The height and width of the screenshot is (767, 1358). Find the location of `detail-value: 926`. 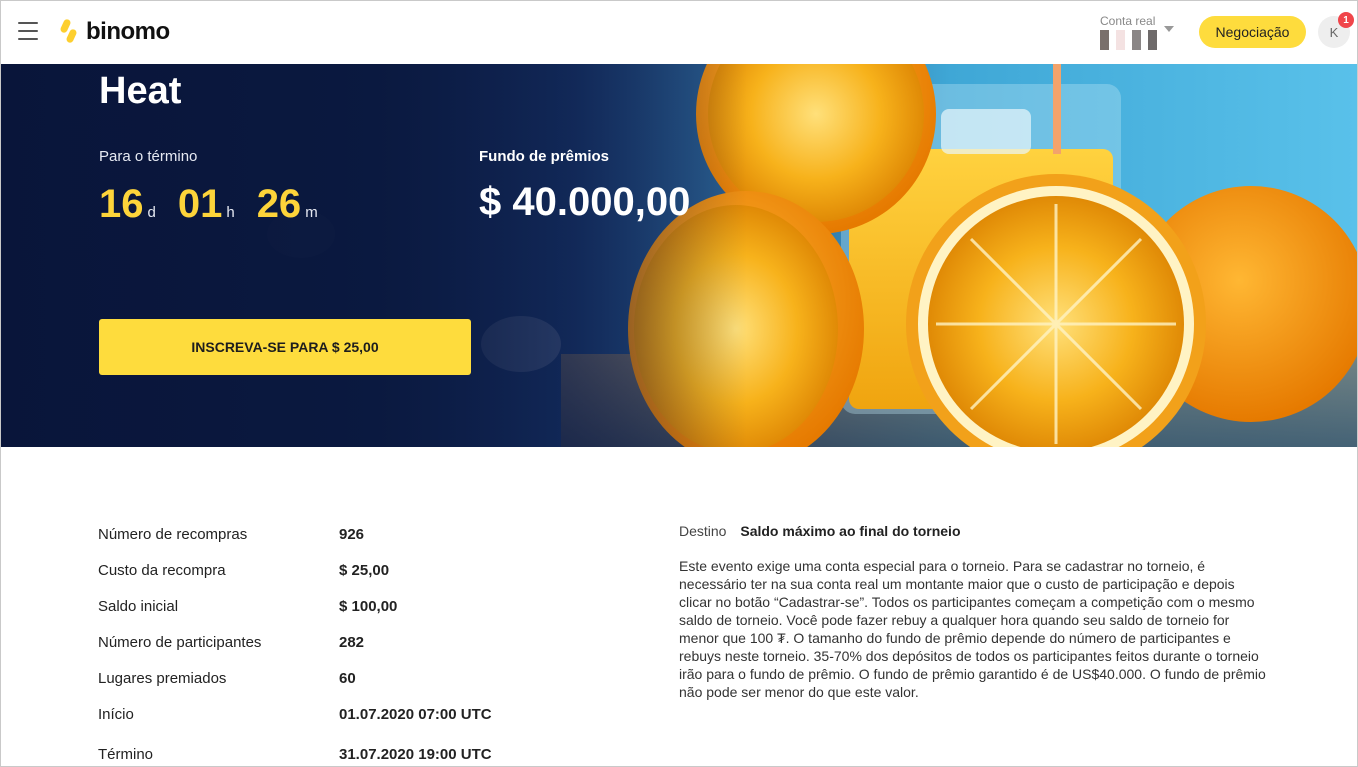

detail-value: 926 is located at coordinates (352, 534).